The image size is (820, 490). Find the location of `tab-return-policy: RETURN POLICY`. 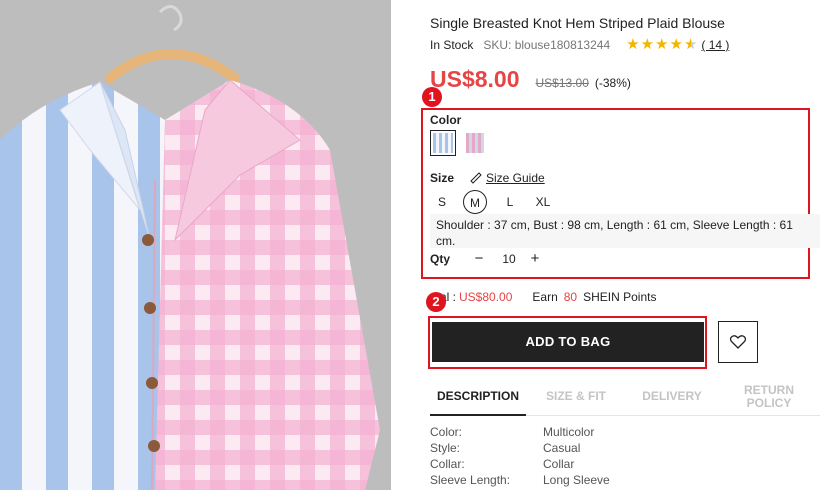

tab-return-policy: RETURN POLICY is located at coordinates (769, 395).